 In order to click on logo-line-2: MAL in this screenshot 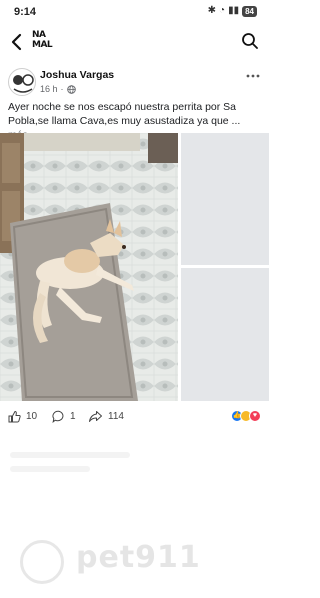, I will do `click(42, 45)`.